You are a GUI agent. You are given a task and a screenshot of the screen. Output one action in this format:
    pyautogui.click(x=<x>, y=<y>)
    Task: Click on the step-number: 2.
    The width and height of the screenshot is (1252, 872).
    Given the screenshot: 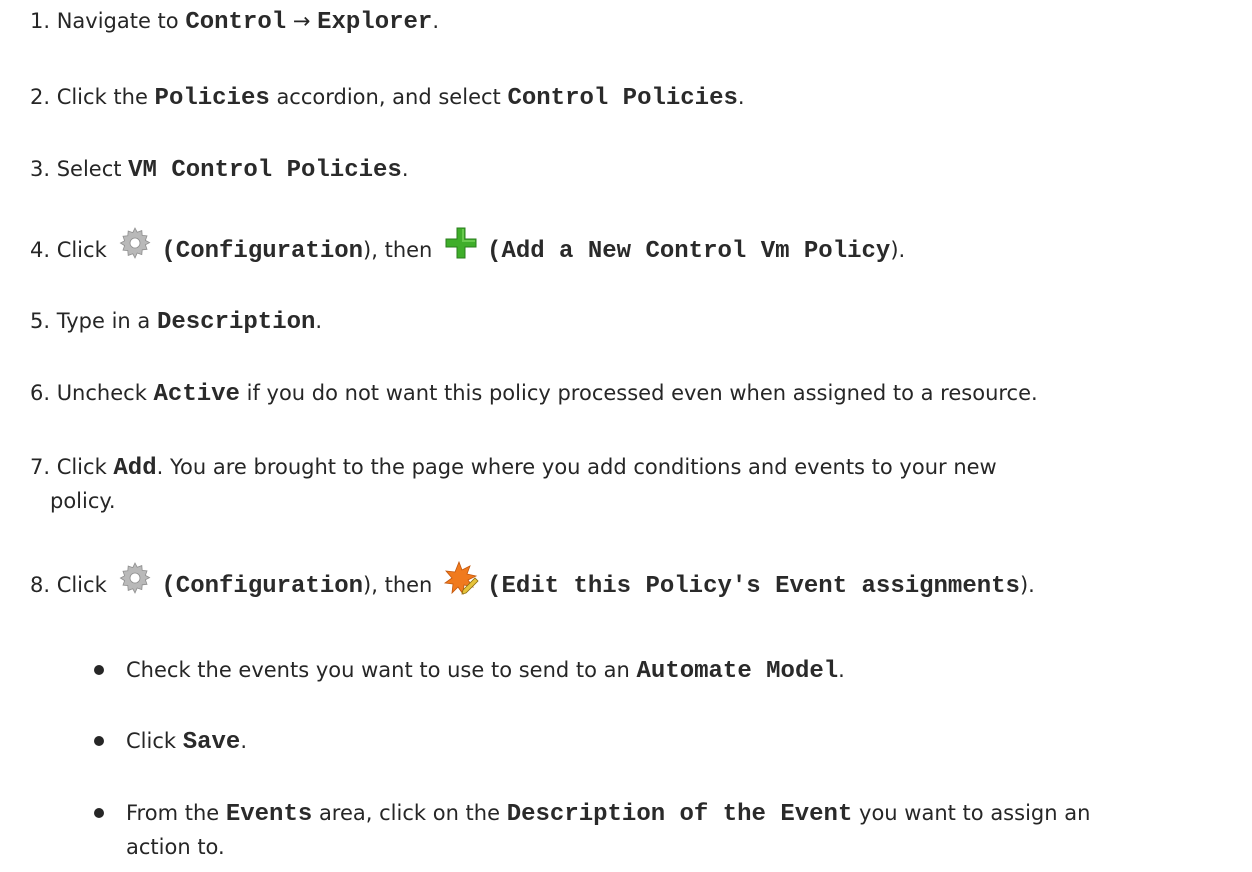 What is the action you would take?
    pyautogui.click(x=39, y=97)
    